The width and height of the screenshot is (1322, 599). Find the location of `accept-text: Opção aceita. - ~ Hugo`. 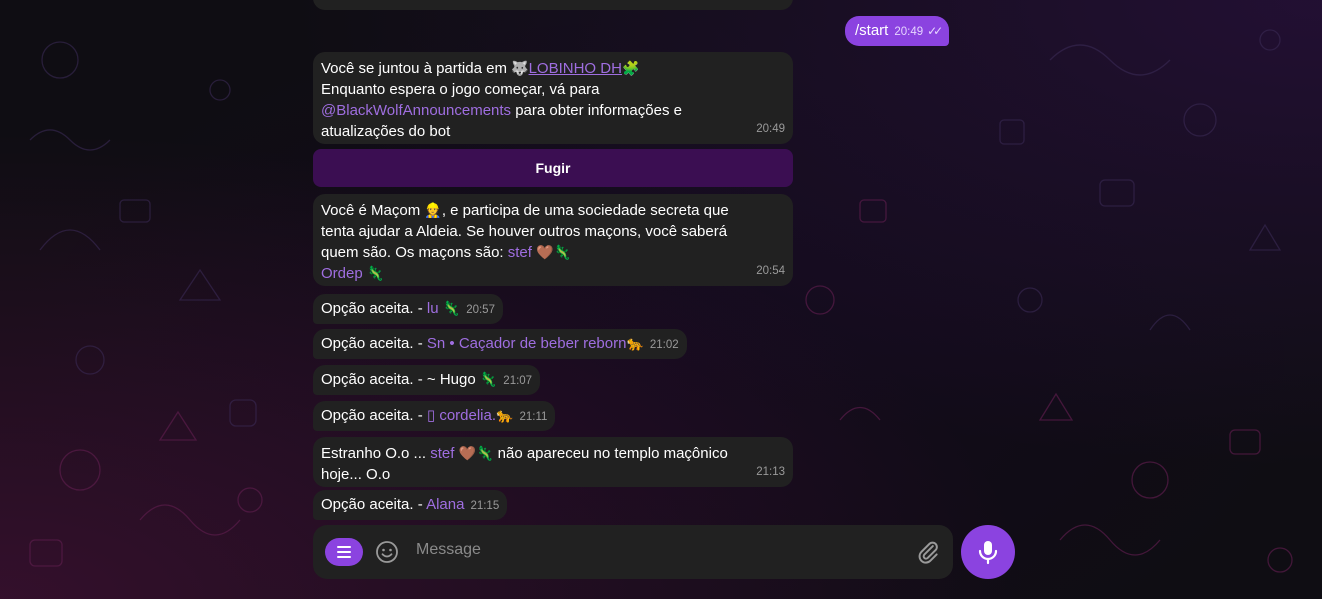

accept-text: Opção aceita. - ~ Hugo is located at coordinates (398, 379).